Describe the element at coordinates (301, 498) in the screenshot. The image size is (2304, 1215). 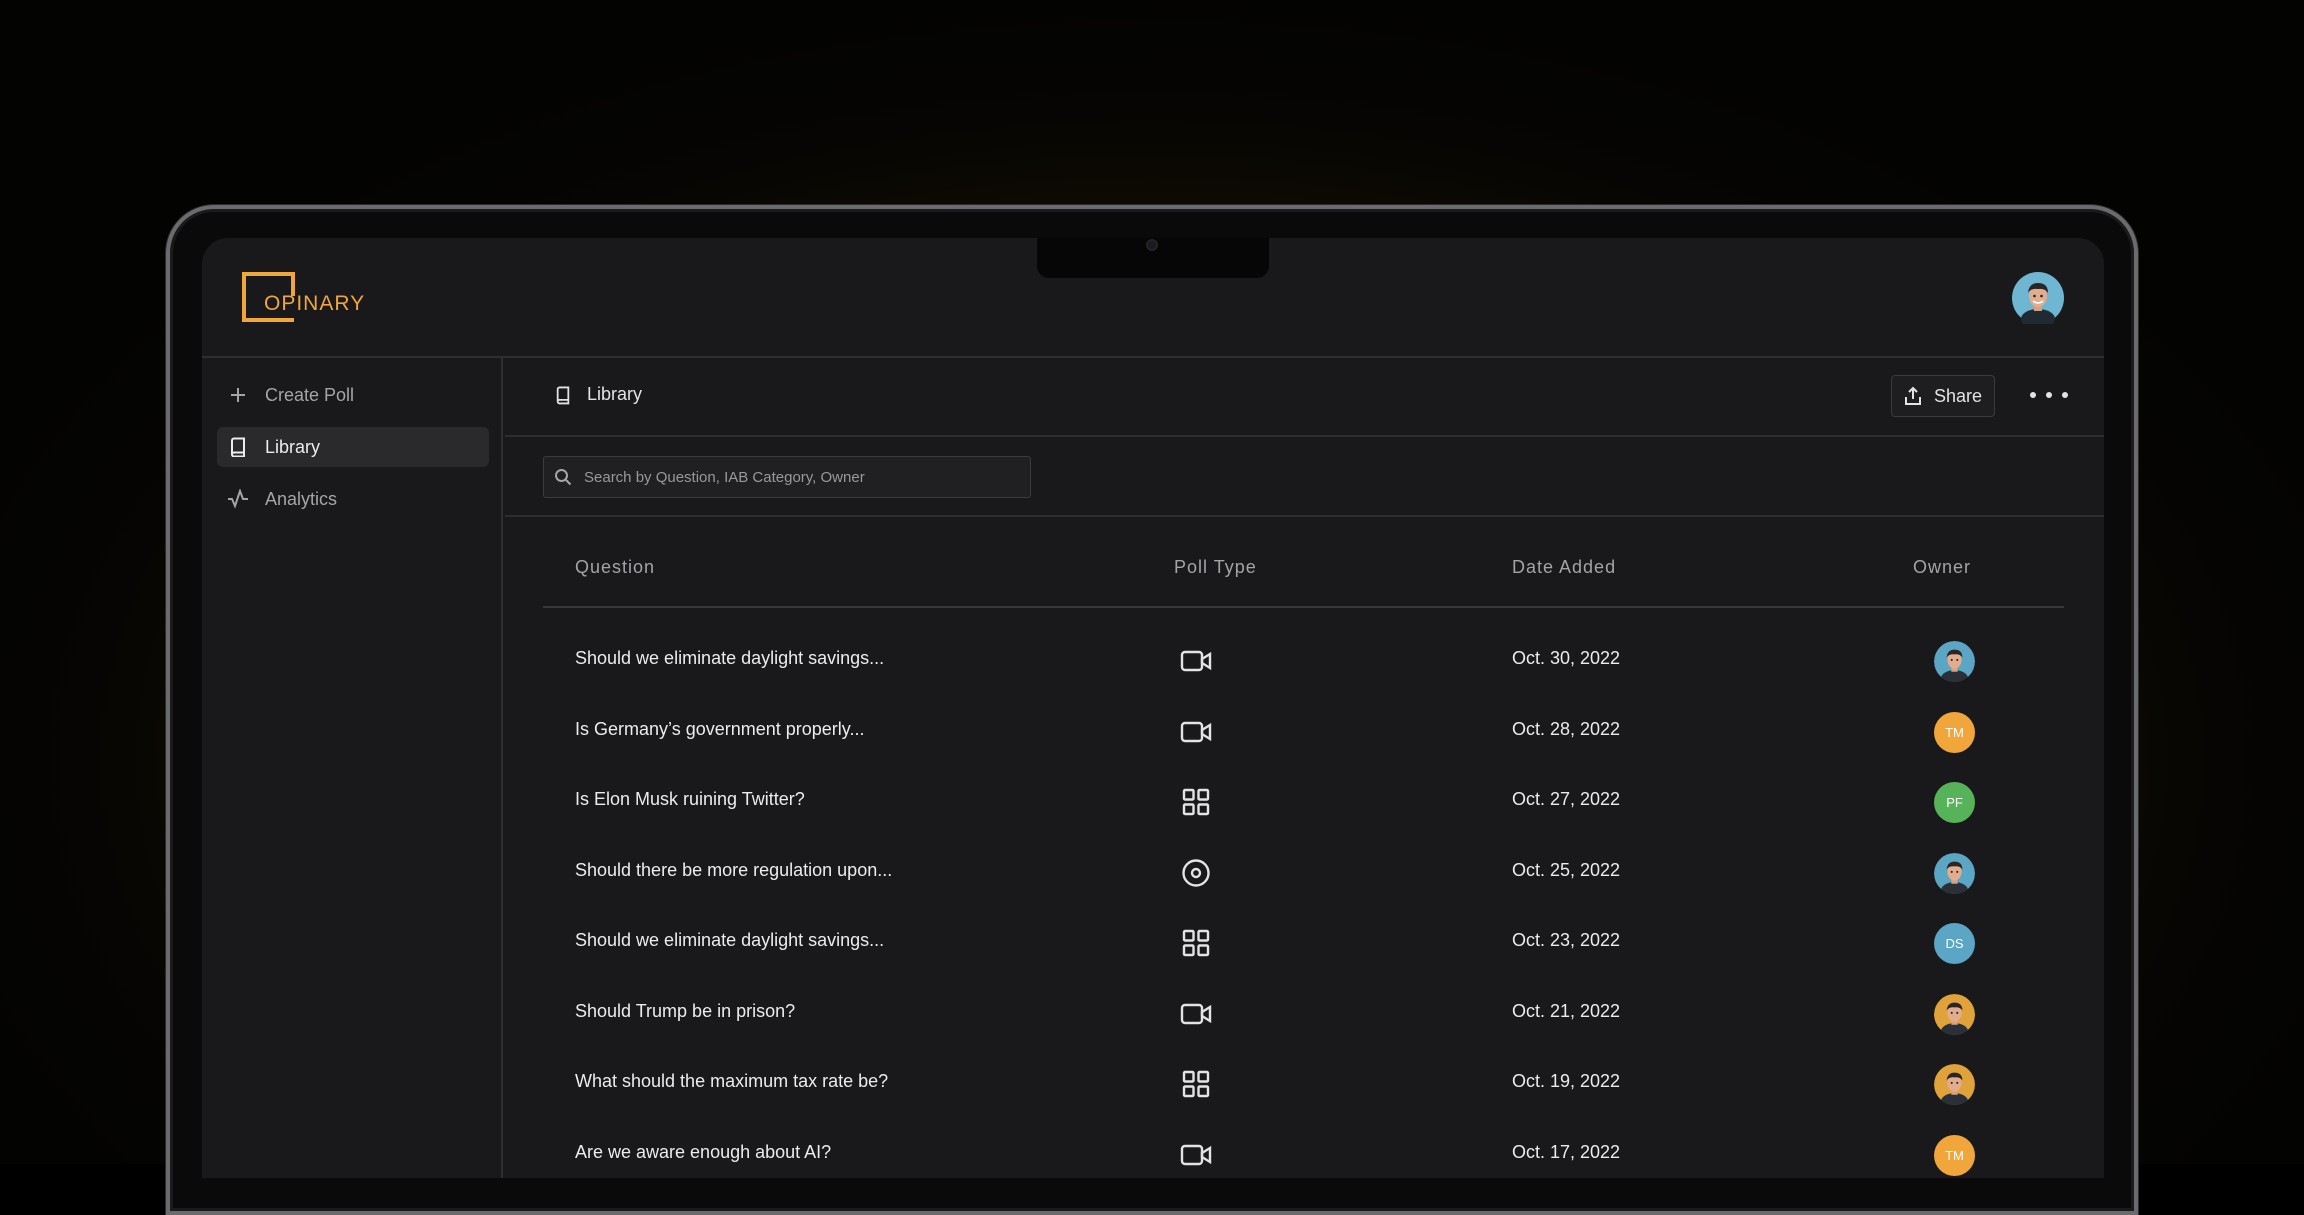
I see `sidebar-item-label: Analytics` at that location.